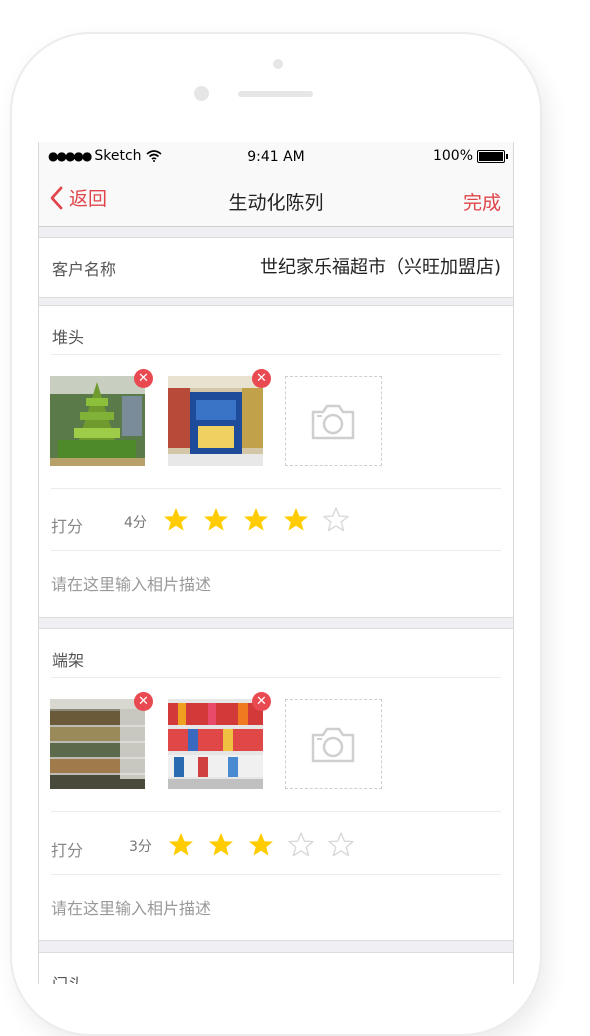 The height and width of the screenshot is (1036, 590). I want to click on battery-percent: 100%, so click(452, 156).